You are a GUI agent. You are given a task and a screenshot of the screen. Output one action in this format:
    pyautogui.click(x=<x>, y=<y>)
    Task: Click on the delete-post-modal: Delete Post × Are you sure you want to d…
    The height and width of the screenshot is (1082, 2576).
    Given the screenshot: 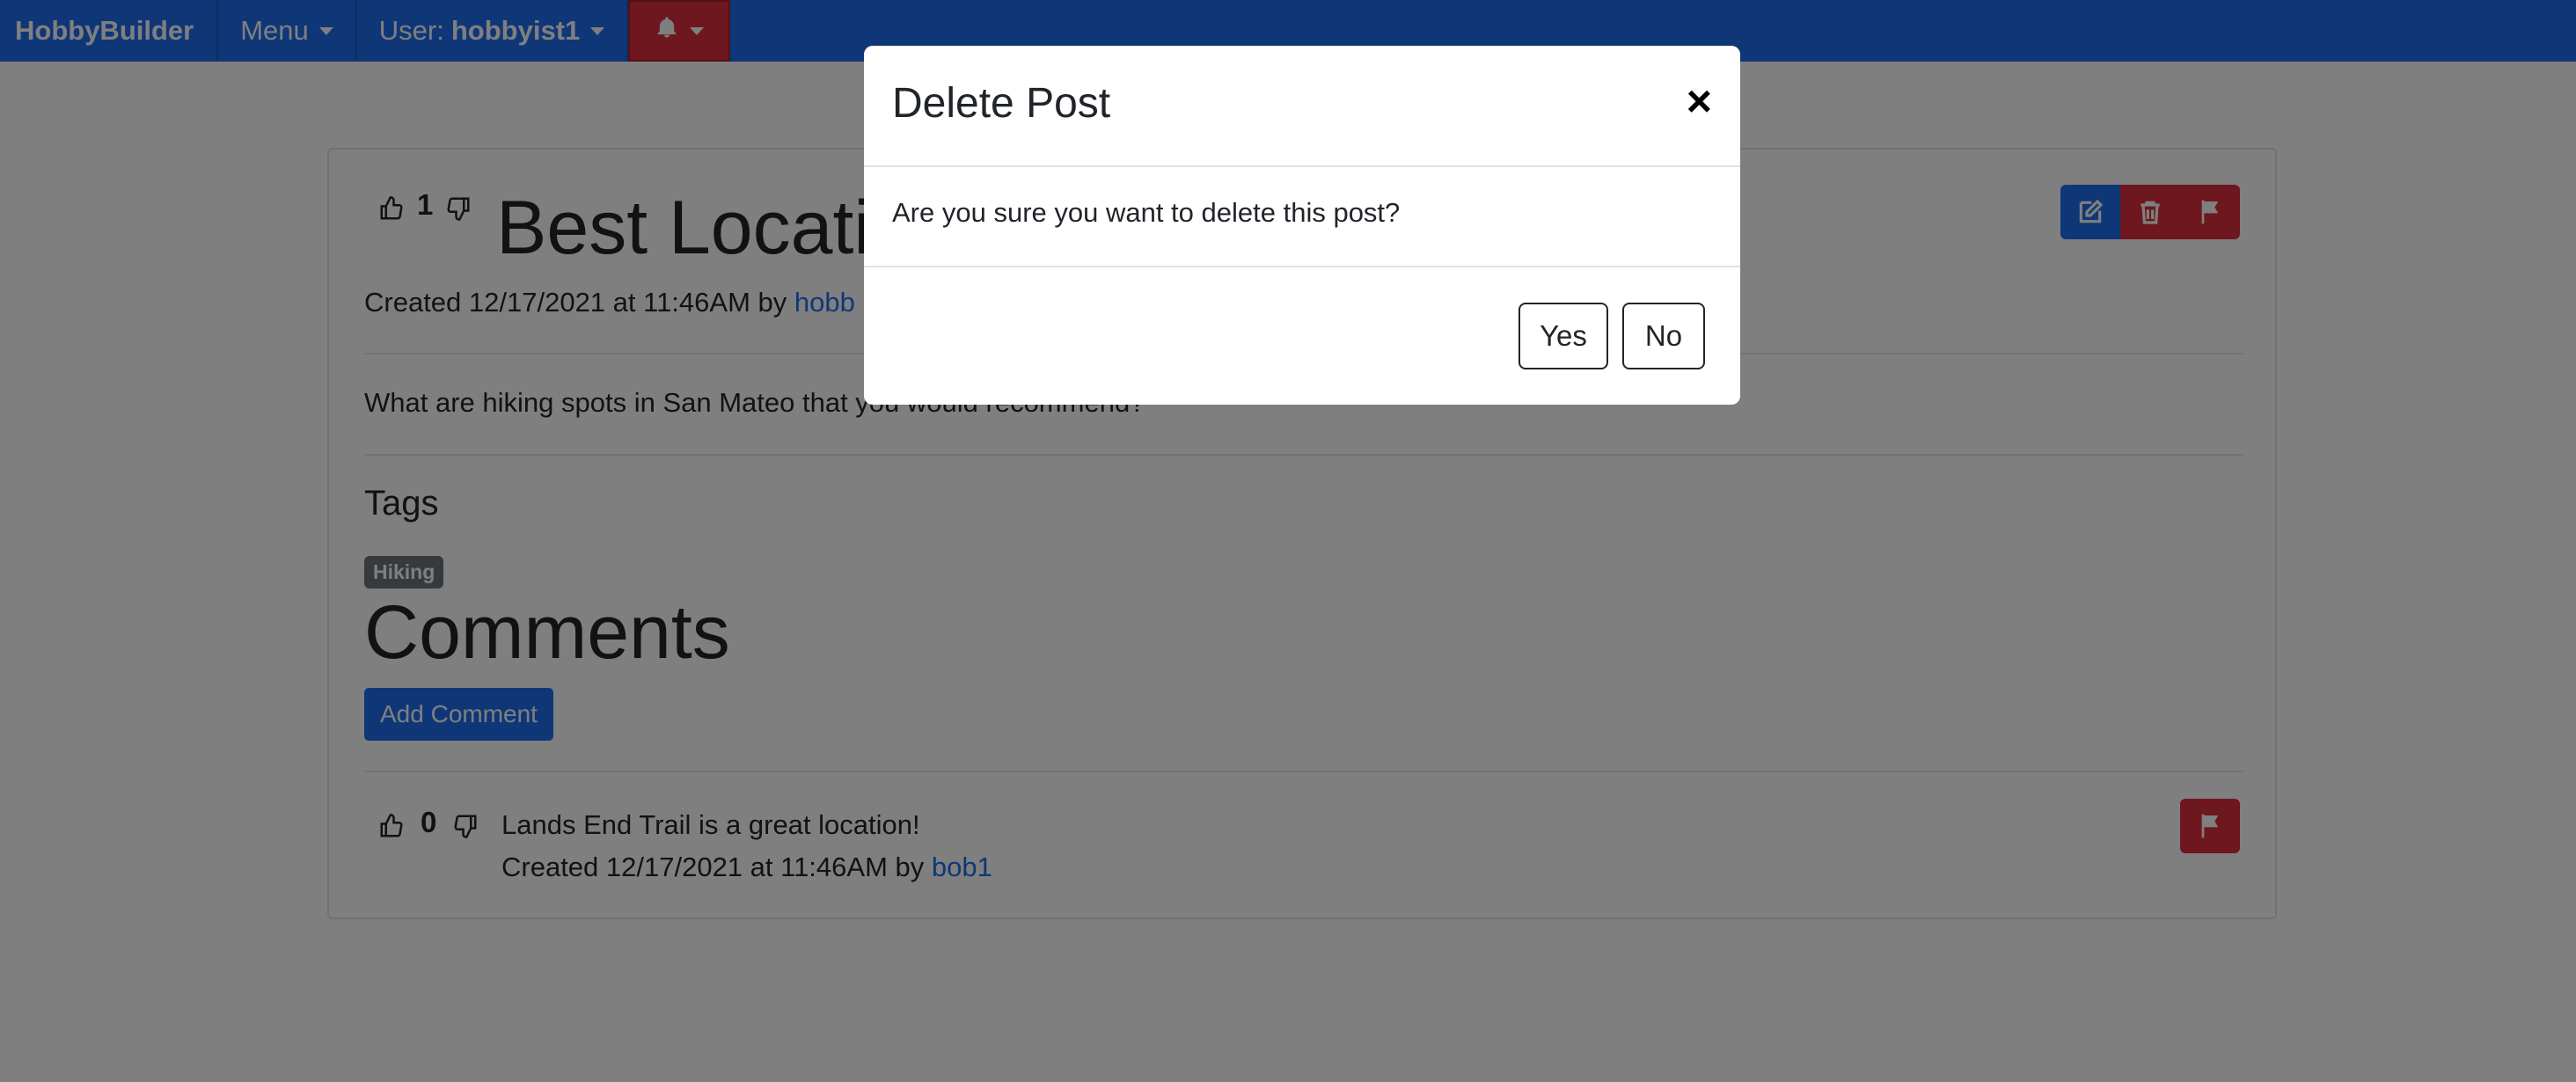 What is the action you would take?
    pyautogui.click(x=1302, y=225)
    